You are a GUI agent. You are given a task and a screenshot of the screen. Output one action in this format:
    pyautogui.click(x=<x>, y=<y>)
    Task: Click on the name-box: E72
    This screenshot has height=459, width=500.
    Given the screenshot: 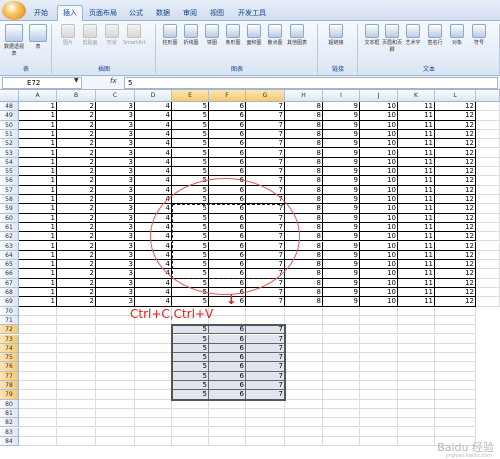 What is the action you would take?
    pyautogui.click(x=42, y=83)
    